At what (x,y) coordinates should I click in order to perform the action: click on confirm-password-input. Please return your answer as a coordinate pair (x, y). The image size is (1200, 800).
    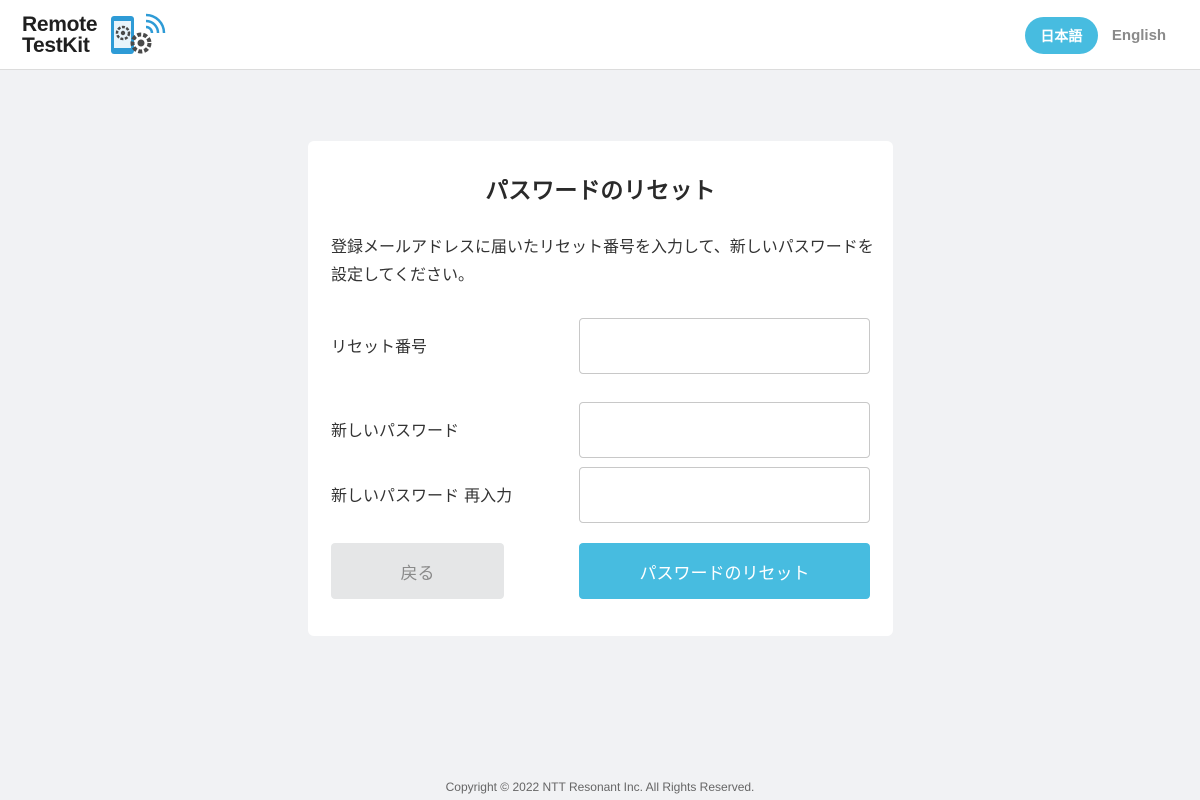
    Looking at the image, I should click on (724, 495).